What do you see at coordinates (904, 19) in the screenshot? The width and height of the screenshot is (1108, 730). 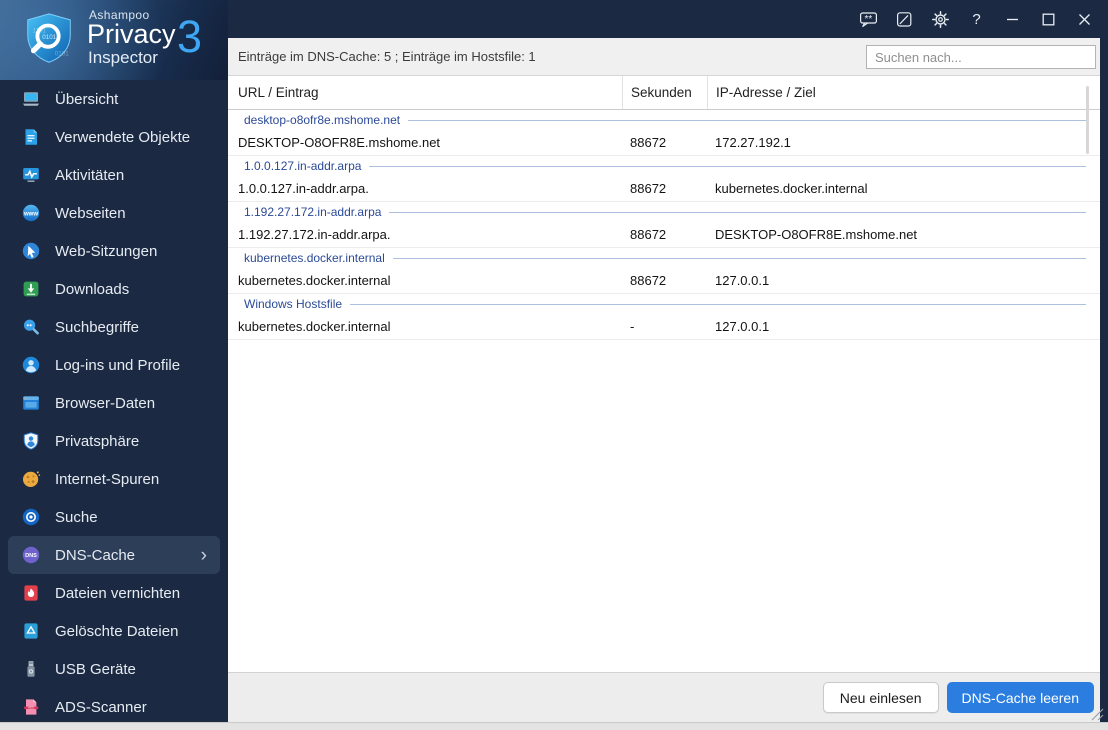 I see `notes-icon` at bounding box center [904, 19].